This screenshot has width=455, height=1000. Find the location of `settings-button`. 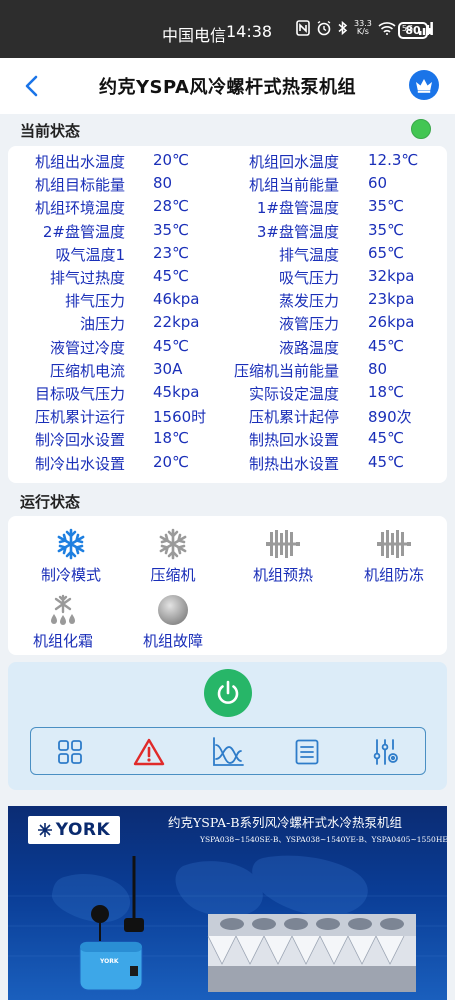

settings-button is located at coordinates (386, 752).